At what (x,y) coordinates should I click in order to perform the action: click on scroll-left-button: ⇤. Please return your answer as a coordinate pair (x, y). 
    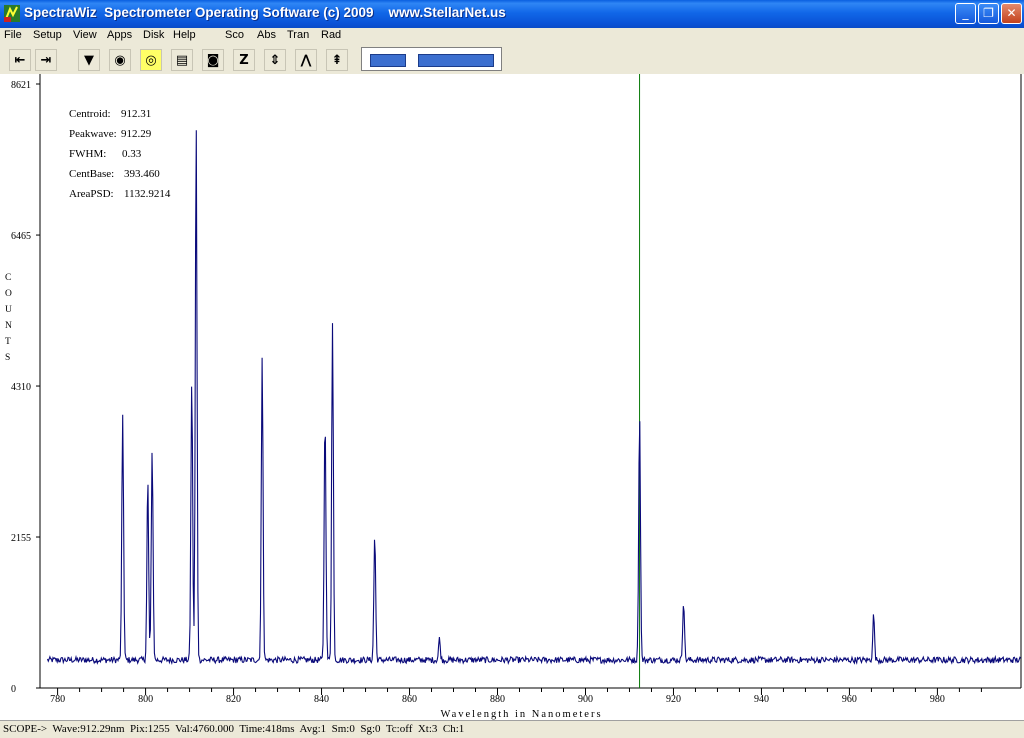
    Looking at the image, I should click on (20, 60).